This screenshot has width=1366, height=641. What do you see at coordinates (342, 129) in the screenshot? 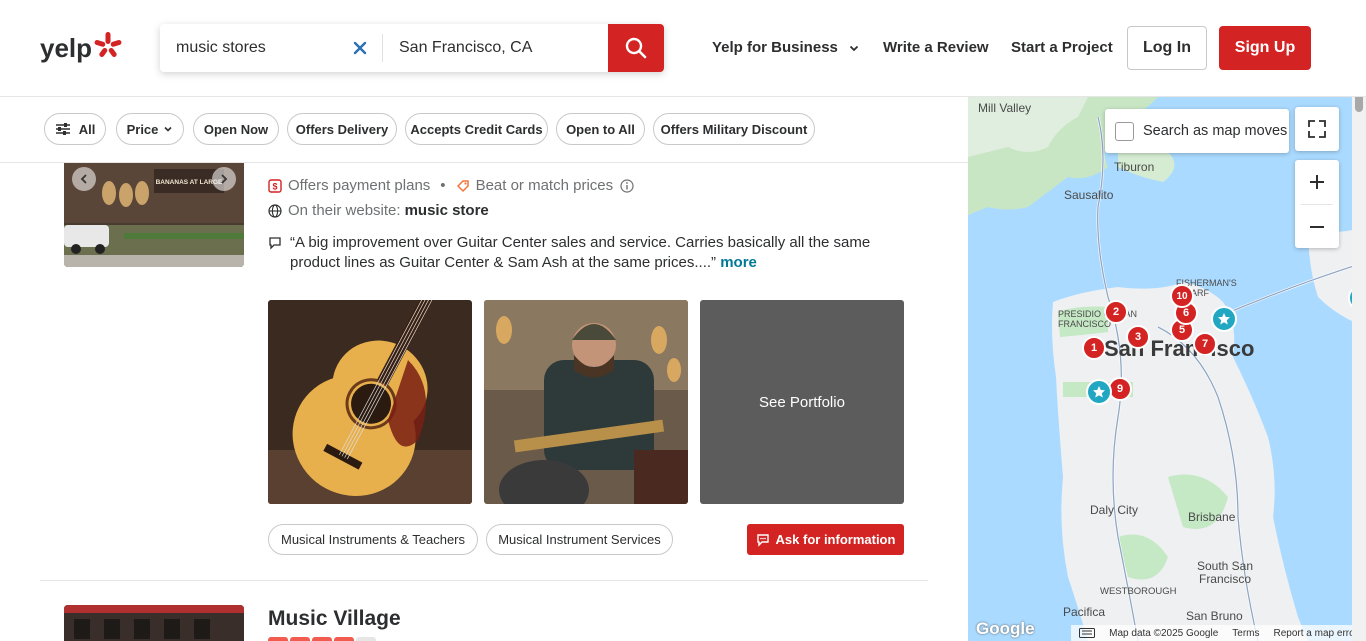
I see `filter-offers-delivery-chip: Offers Delivery` at bounding box center [342, 129].